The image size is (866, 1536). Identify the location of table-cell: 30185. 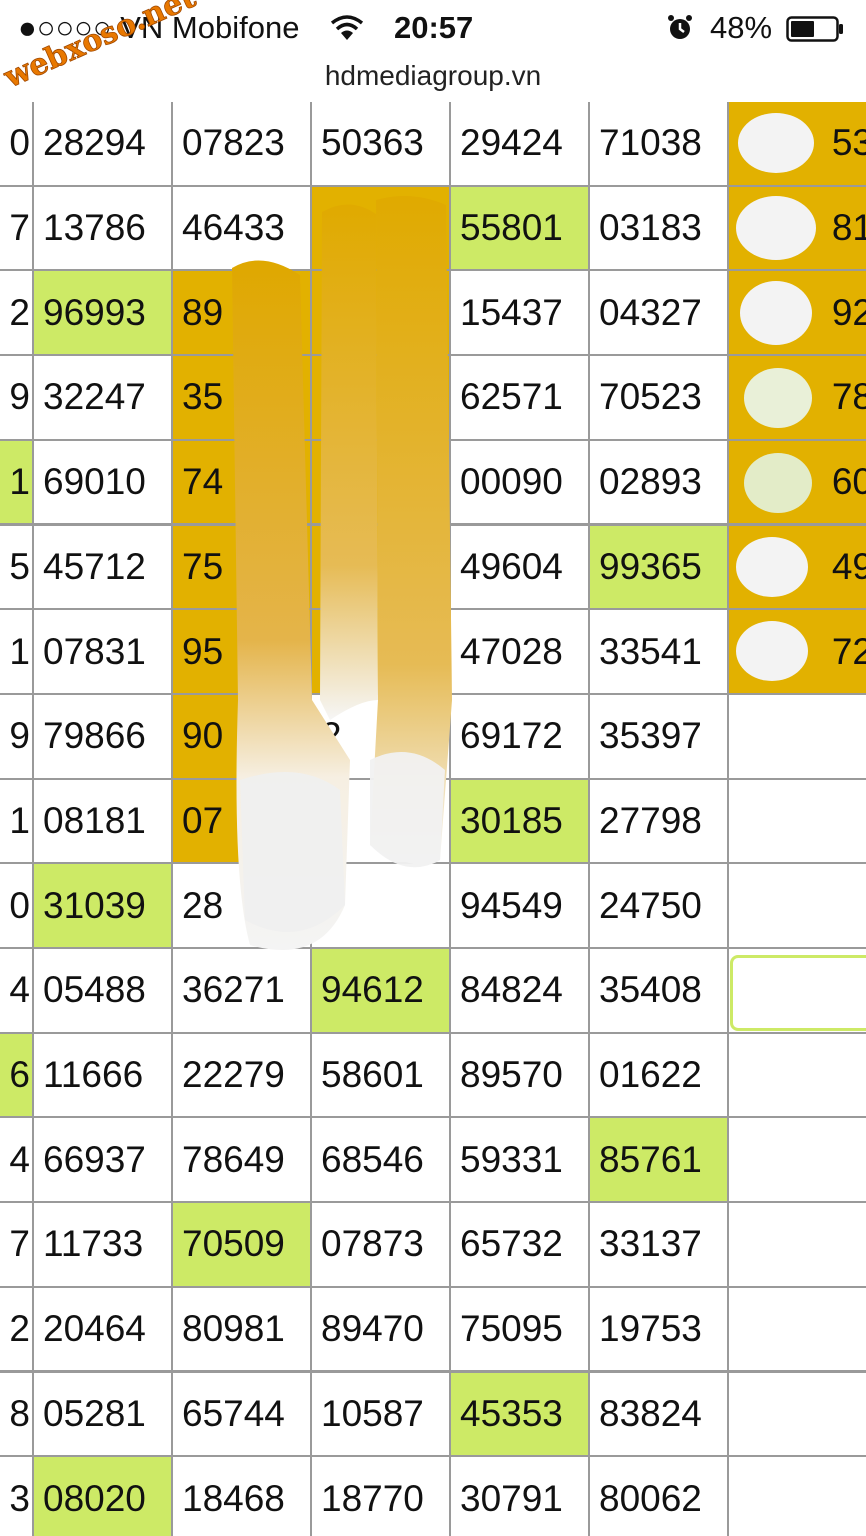
(519, 821).